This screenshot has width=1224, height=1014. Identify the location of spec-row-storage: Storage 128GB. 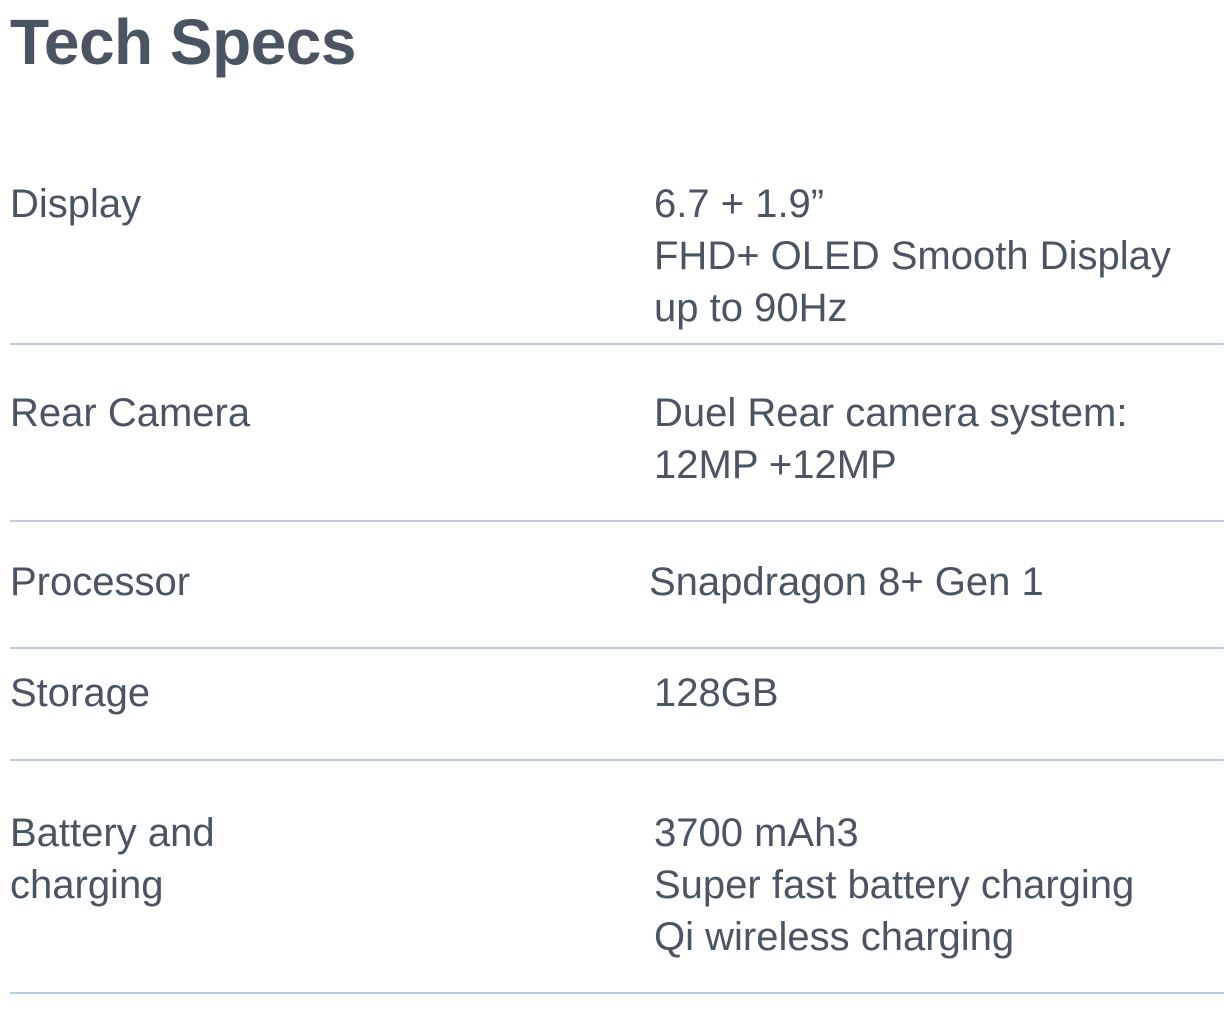
(617, 705).